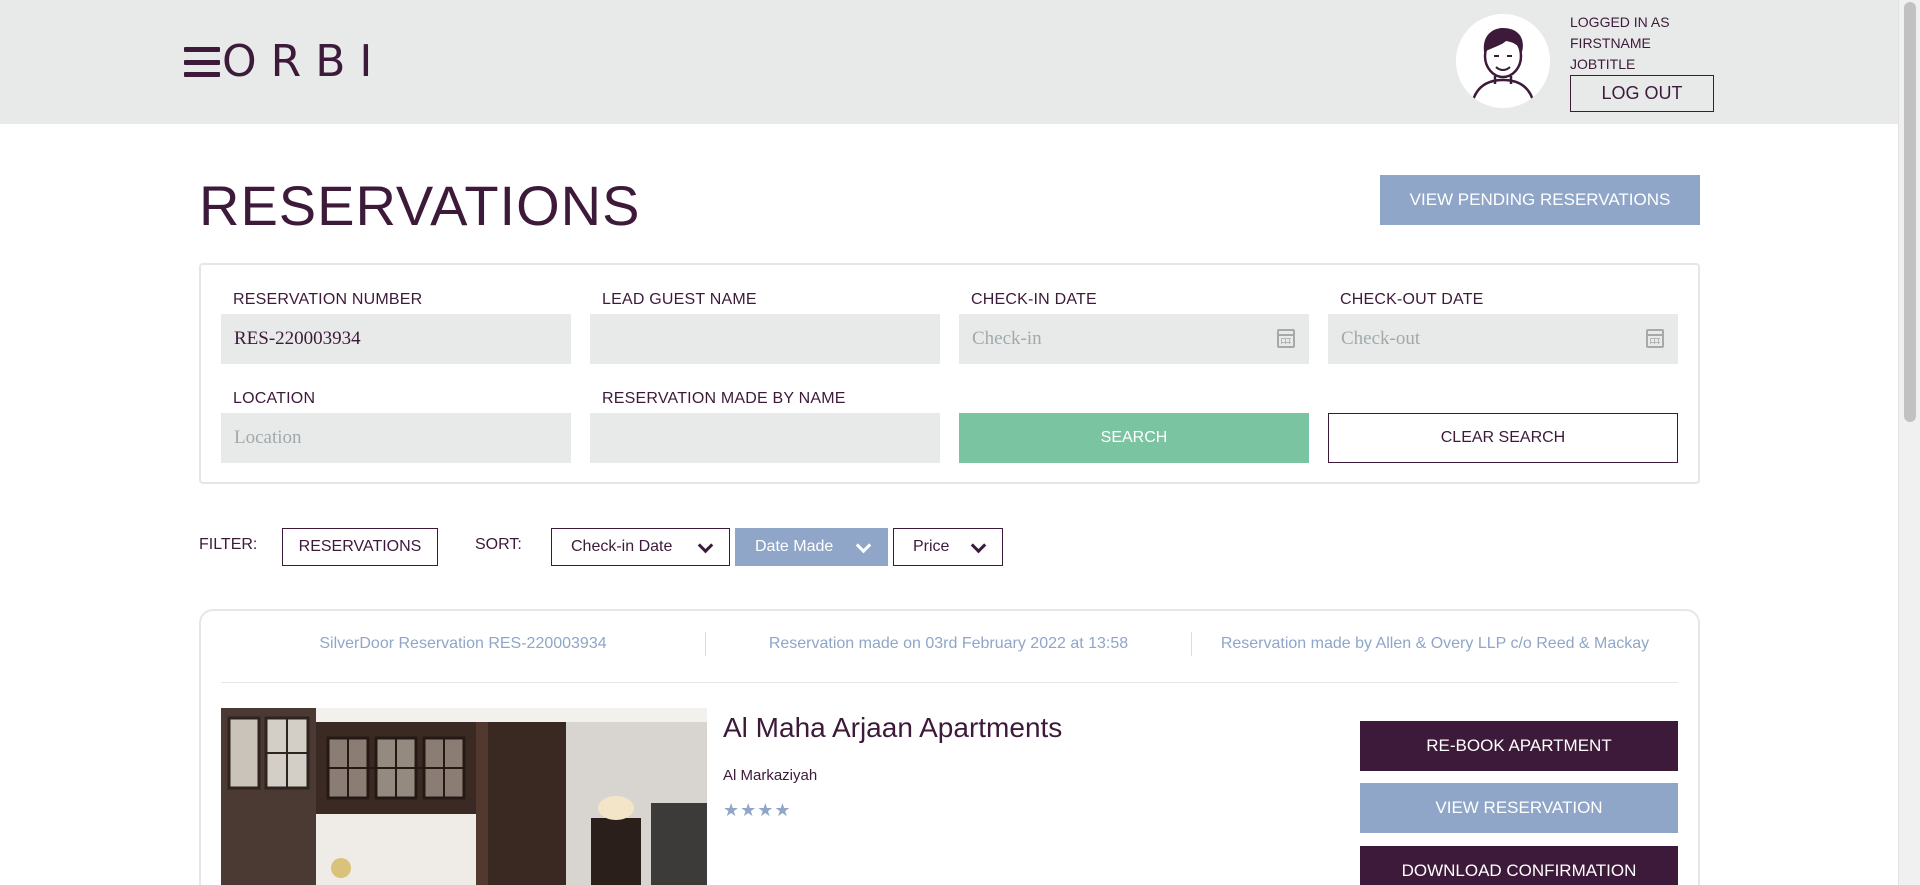 The height and width of the screenshot is (885, 1920). What do you see at coordinates (1603, 64) in the screenshot?
I see `user-jobtitle: JOBTITLE` at bounding box center [1603, 64].